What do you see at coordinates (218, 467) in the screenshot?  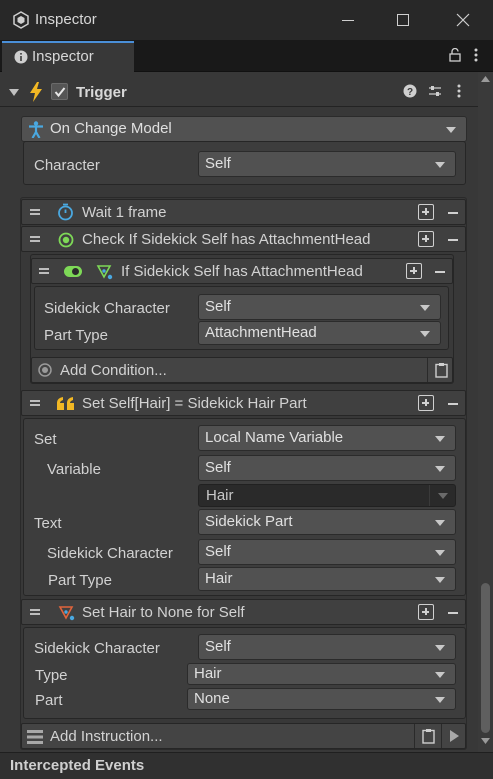 I see `variable-value: Self` at bounding box center [218, 467].